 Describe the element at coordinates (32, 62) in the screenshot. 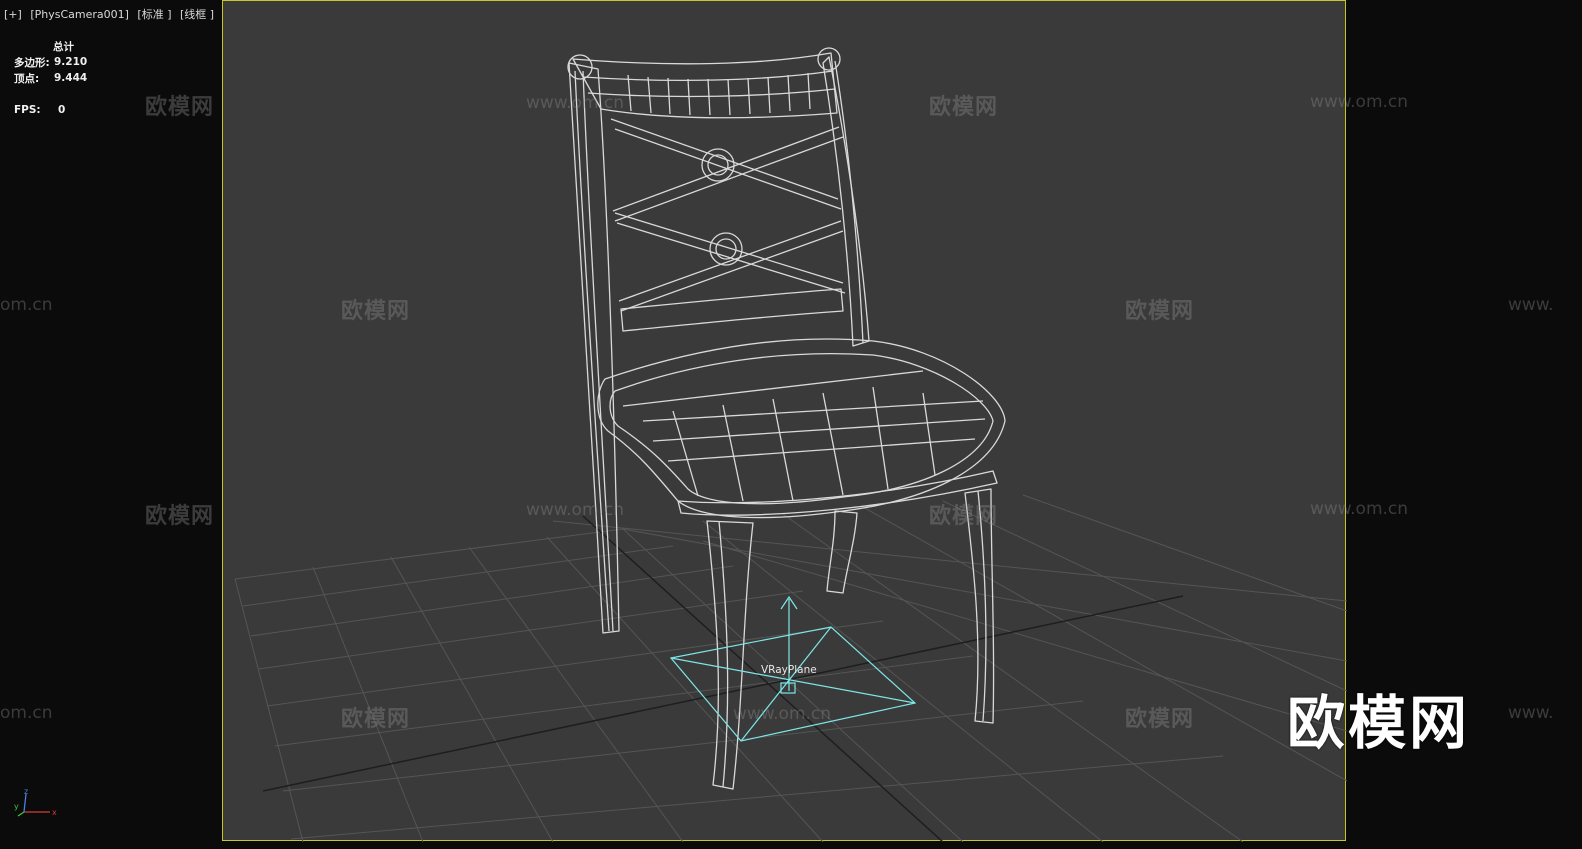

I see `stats-polygons-label: 多边形:` at that location.